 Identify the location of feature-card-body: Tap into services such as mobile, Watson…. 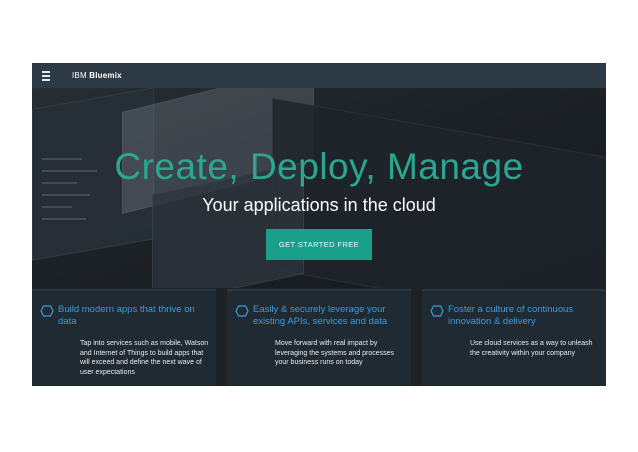
(144, 358).